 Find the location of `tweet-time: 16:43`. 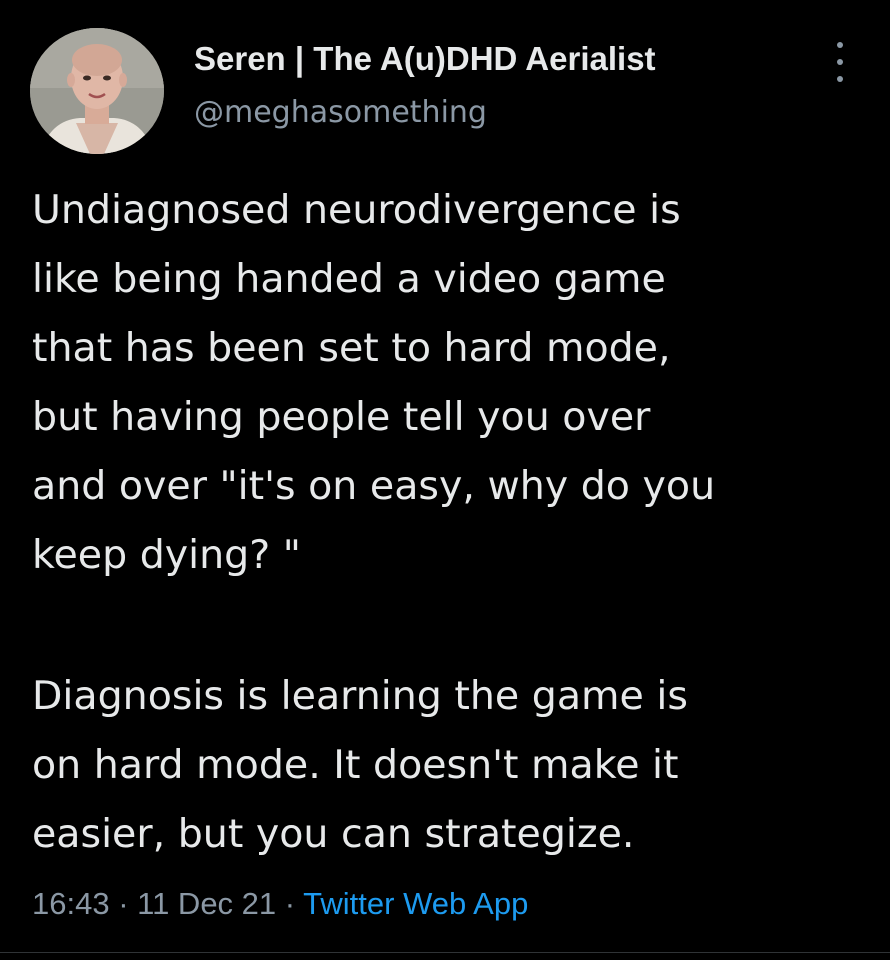

tweet-time: 16:43 is located at coordinates (71, 903).